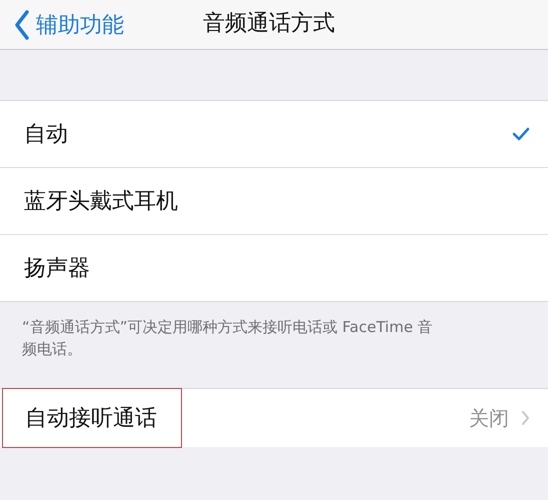 Image resolution: width=548 pixels, height=500 pixels. I want to click on back-chevron-icon, so click(22, 25).